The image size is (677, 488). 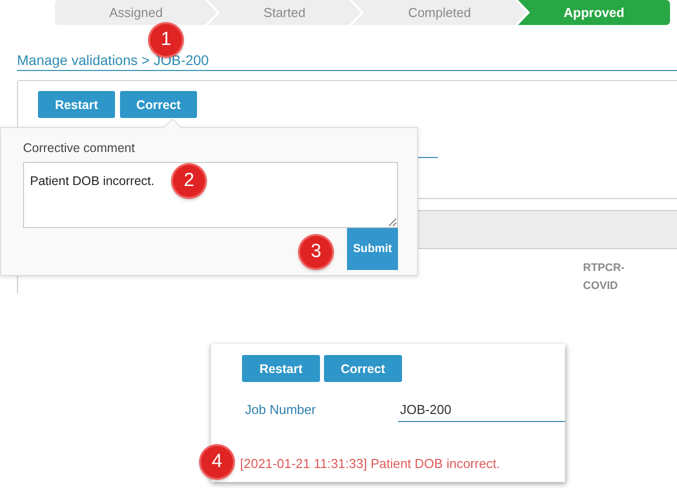 What do you see at coordinates (284, 12) in the screenshot?
I see `progress-step: Started` at bounding box center [284, 12].